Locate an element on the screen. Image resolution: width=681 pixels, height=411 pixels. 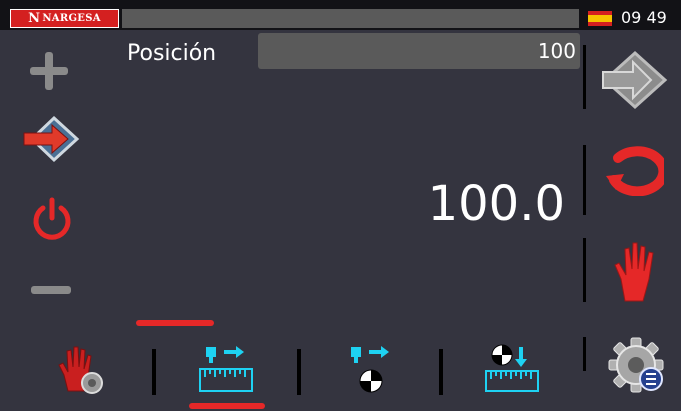
cycle-icon is located at coordinates (634, 171).